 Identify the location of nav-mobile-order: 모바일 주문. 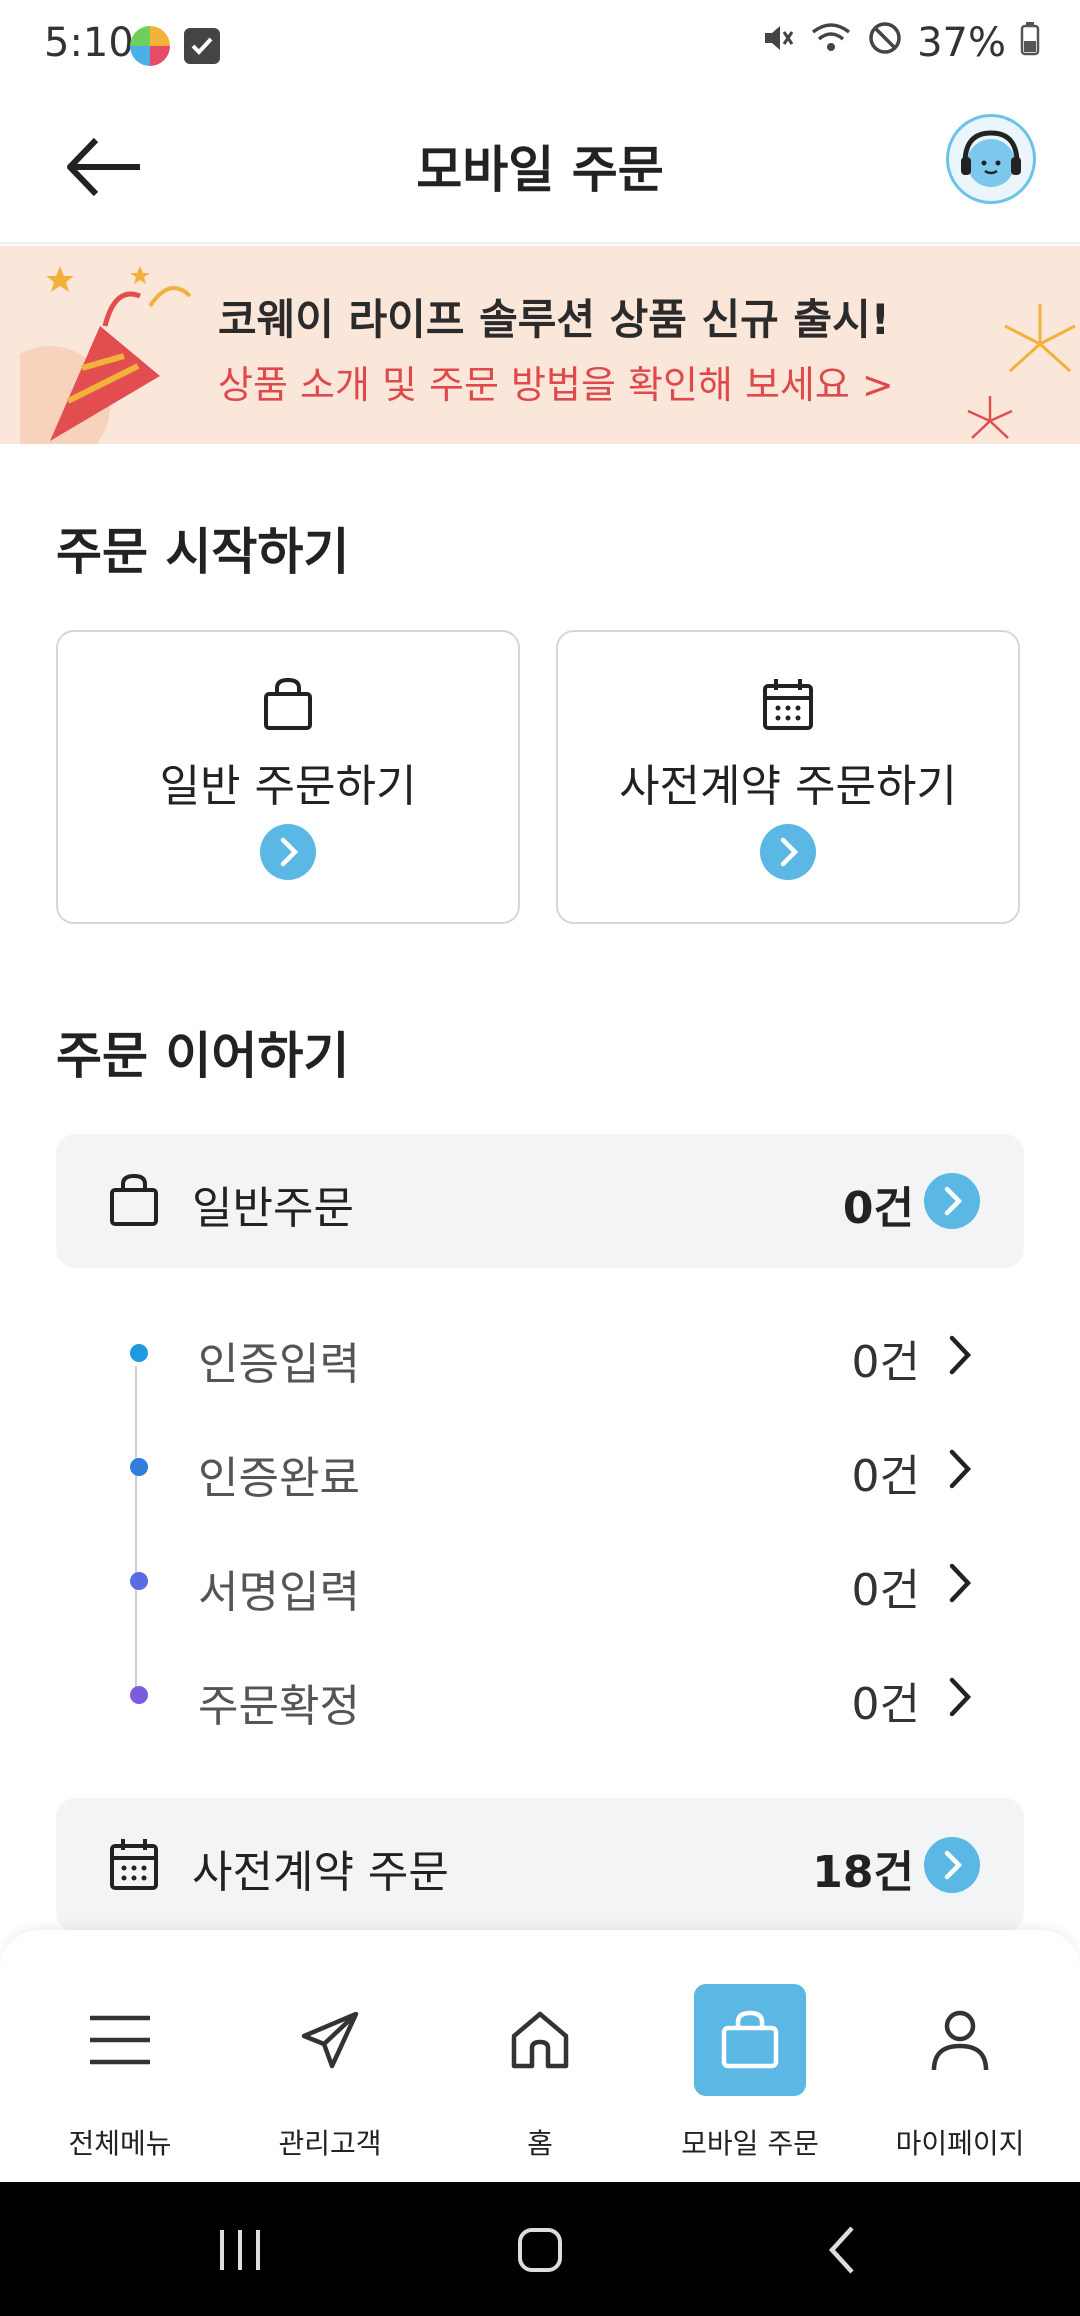
(750, 2067).